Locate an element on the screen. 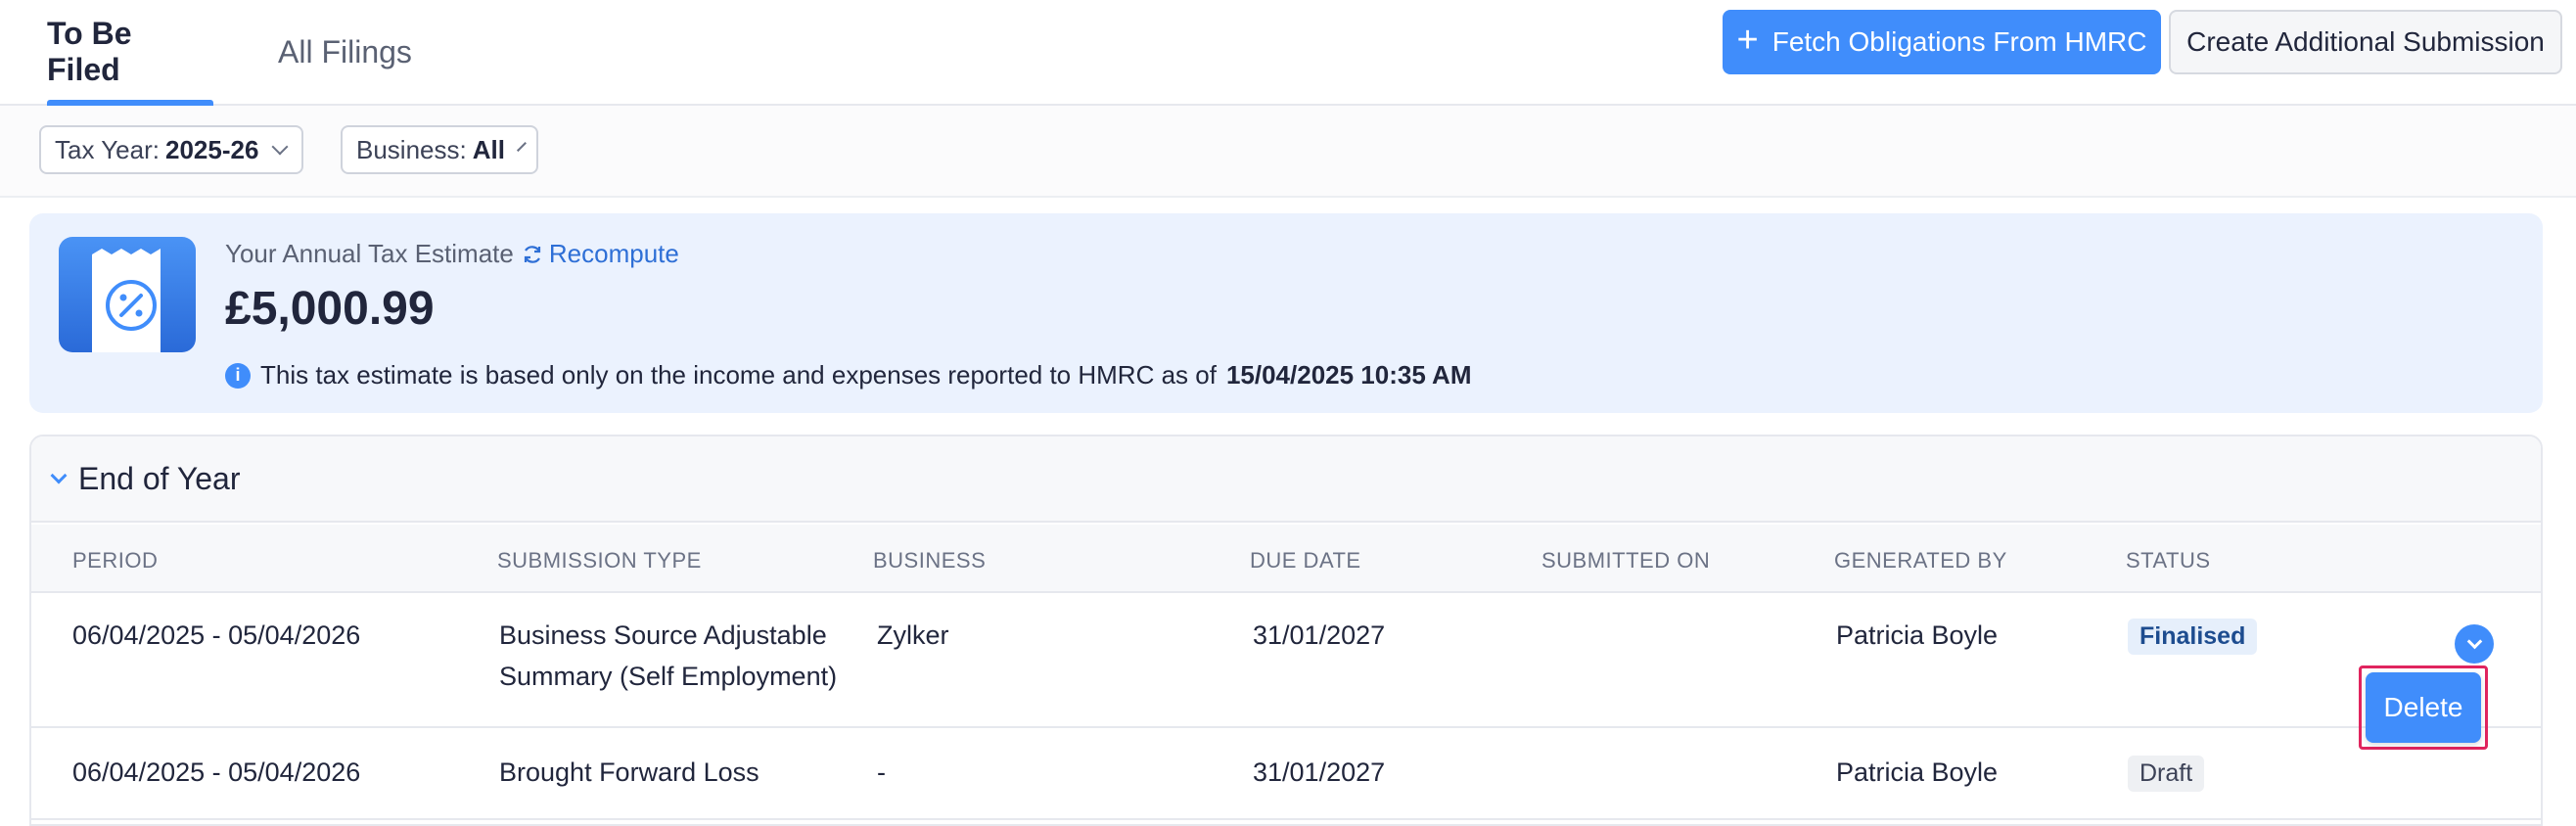  delete-action-highlight: Delete is located at coordinates (2424, 707).